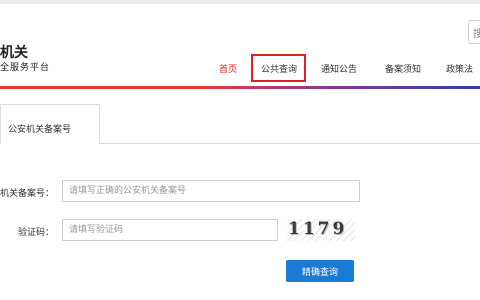 The height and width of the screenshot is (300, 480). What do you see at coordinates (170, 230) in the screenshot?
I see `captcha-input` at bounding box center [170, 230].